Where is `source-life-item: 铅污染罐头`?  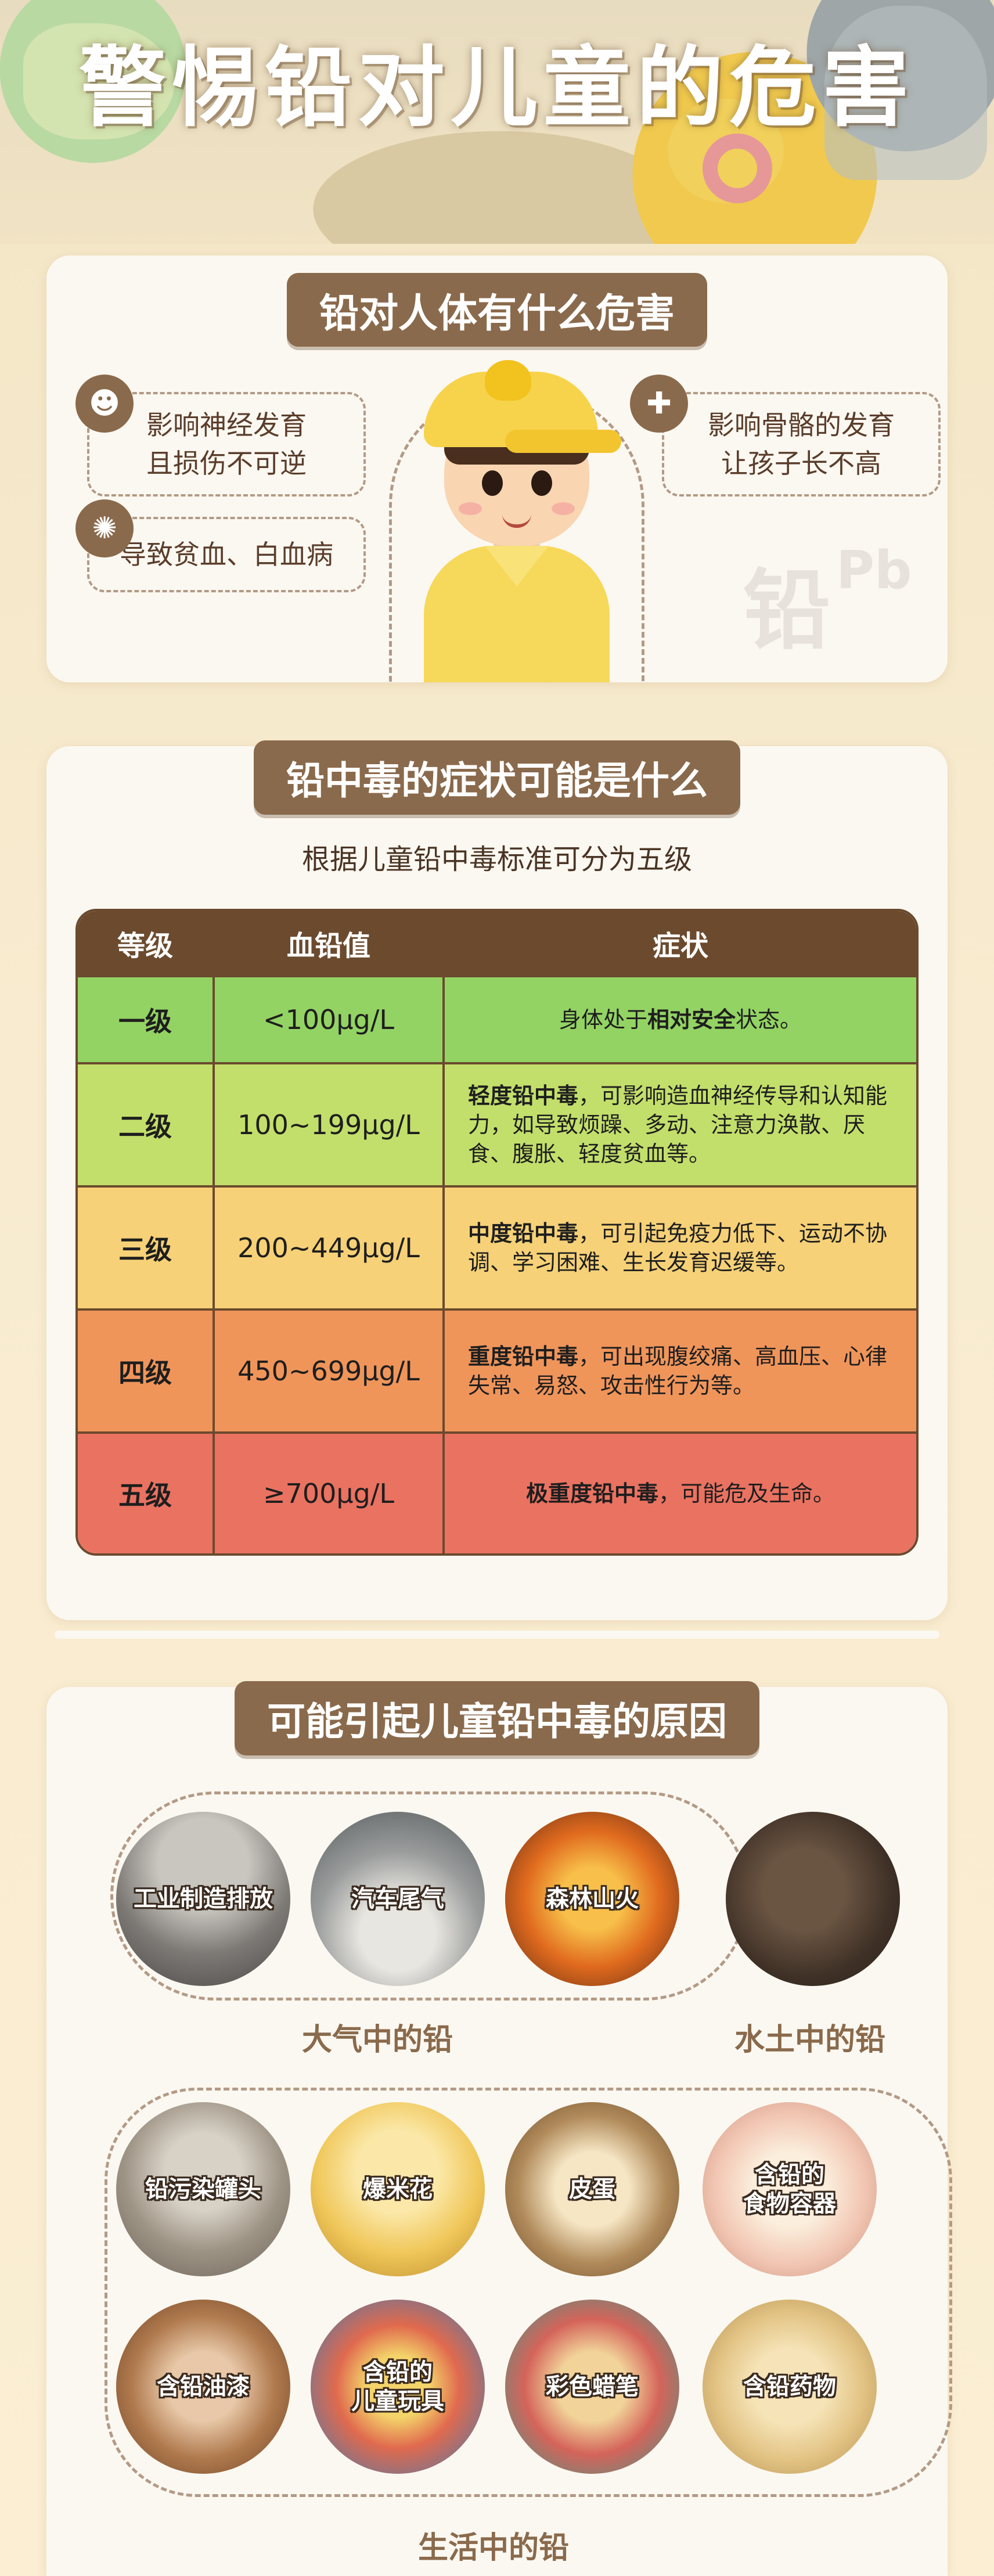 source-life-item: 铅污染罐头 is located at coordinates (203, 2189).